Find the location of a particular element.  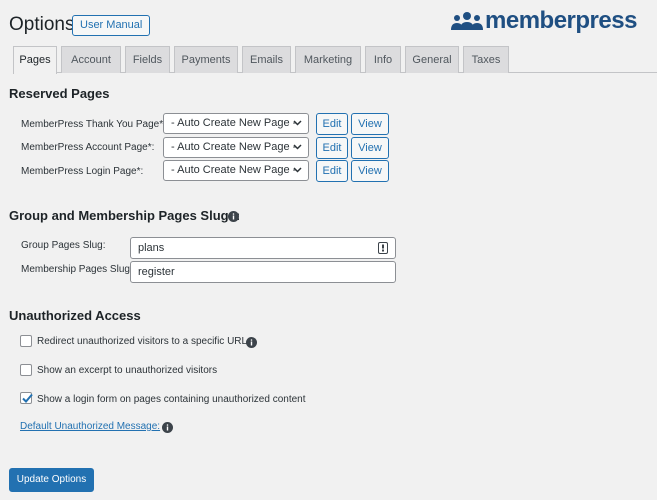

thank-you-page-value: - Auto Create New Page - is located at coordinates (234, 123).